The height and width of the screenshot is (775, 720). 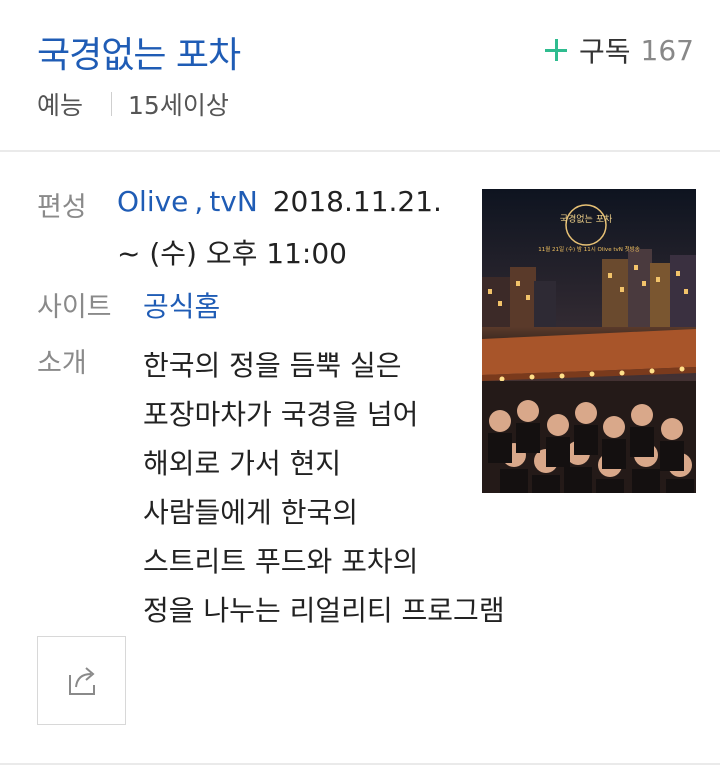 What do you see at coordinates (605, 51) in the screenshot?
I see `subscribe-label: 구독` at bounding box center [605, 51].